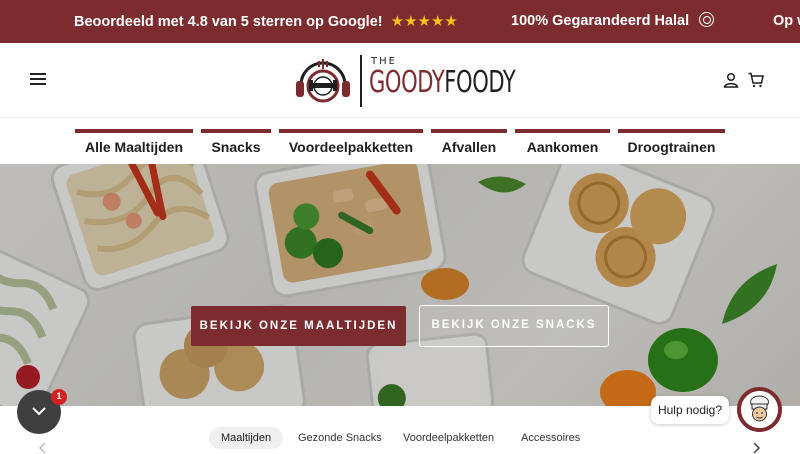 This screenshot has width=800, height=454. I want to click on headphones-plate-logo-icon, so click(323, 81).